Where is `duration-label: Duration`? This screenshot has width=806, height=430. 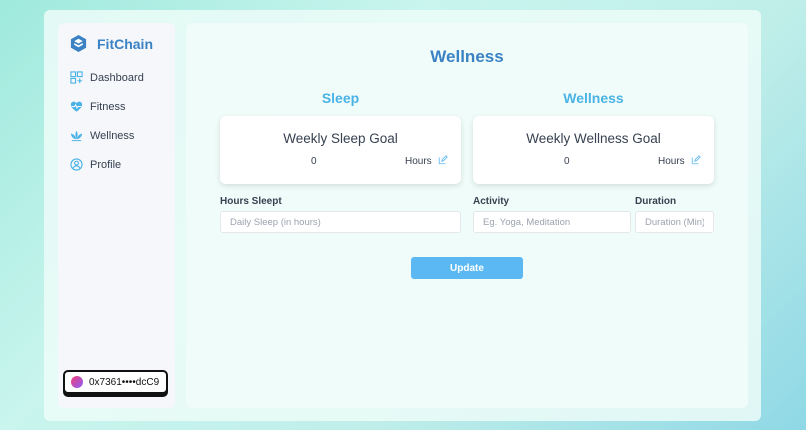 duration-label: Duration is located at coordinates (656, 201).